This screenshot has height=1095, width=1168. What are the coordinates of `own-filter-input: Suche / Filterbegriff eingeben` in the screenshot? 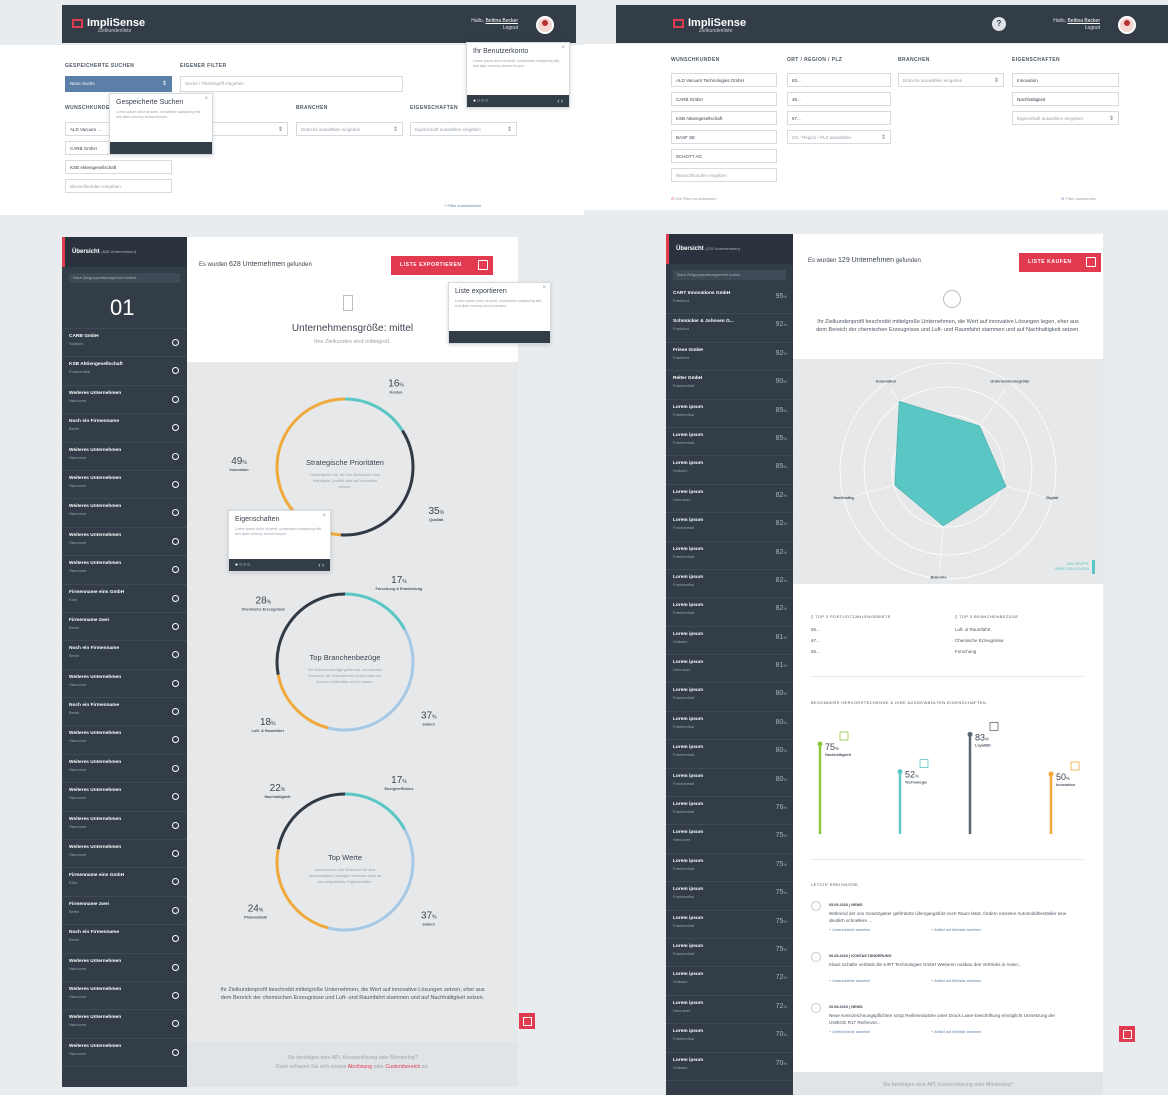 It's located at (291, 84).